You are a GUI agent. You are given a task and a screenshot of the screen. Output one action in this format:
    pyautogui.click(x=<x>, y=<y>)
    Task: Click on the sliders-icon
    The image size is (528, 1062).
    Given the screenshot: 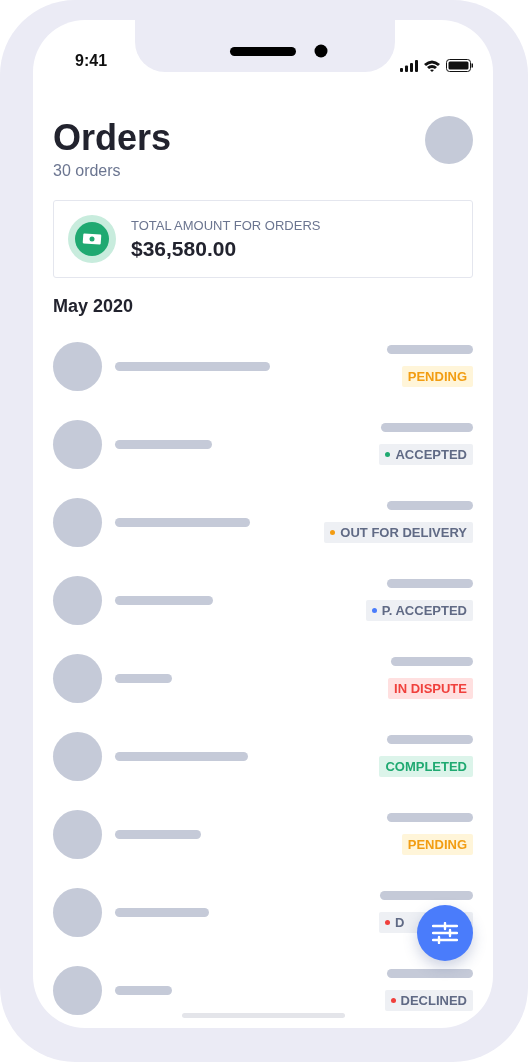 What is the action you would take?
    pyautogui.click(x=445, y=933)
    